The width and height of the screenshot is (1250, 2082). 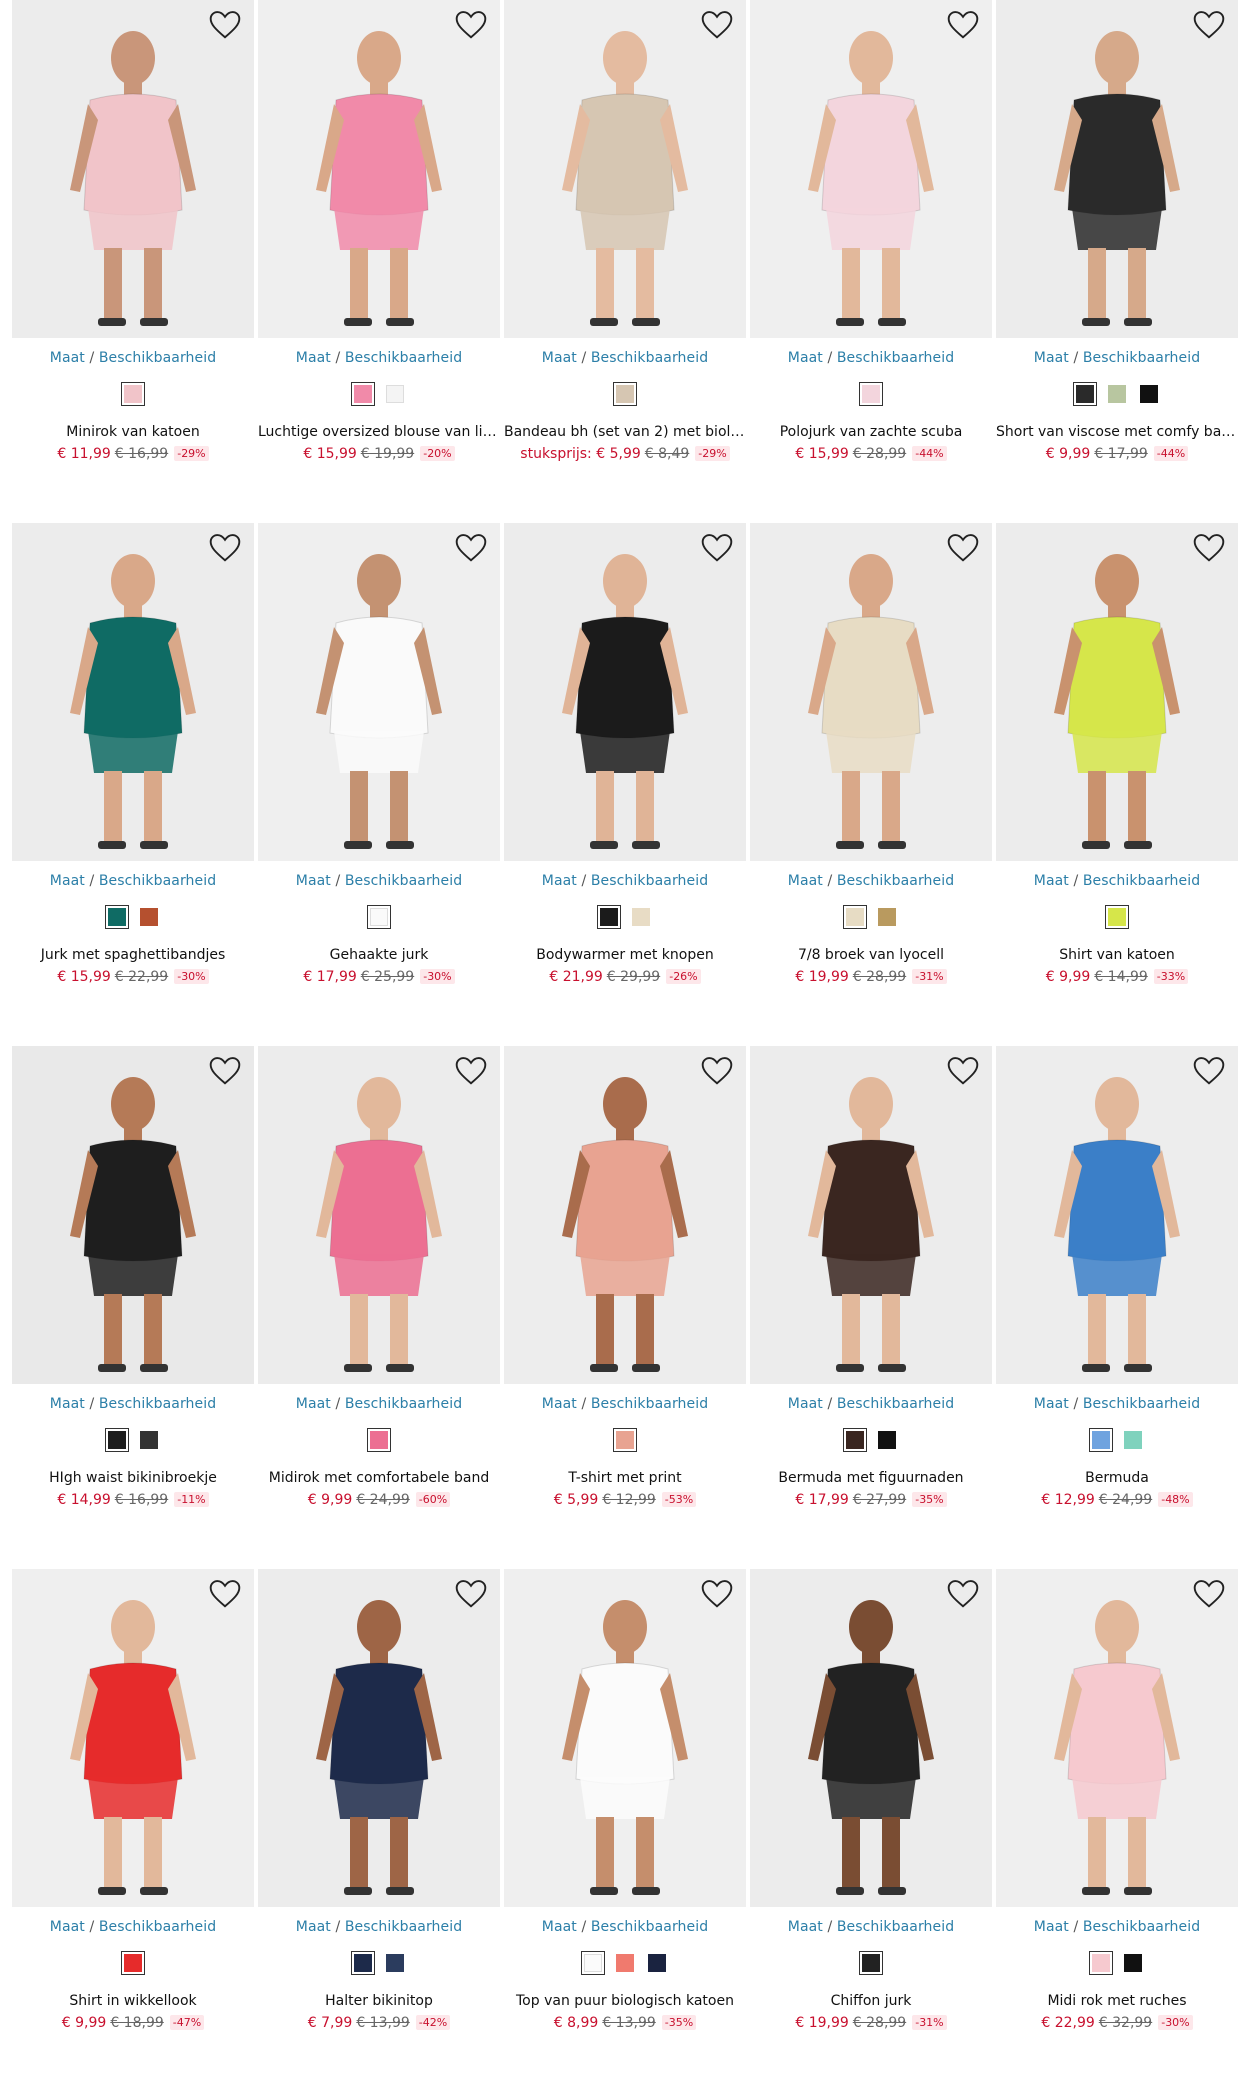 What do you see at coordinates (1117, 1478) in the screenshot?
I see `product-name: Bermuda` at bounding box center [1117, 1478].